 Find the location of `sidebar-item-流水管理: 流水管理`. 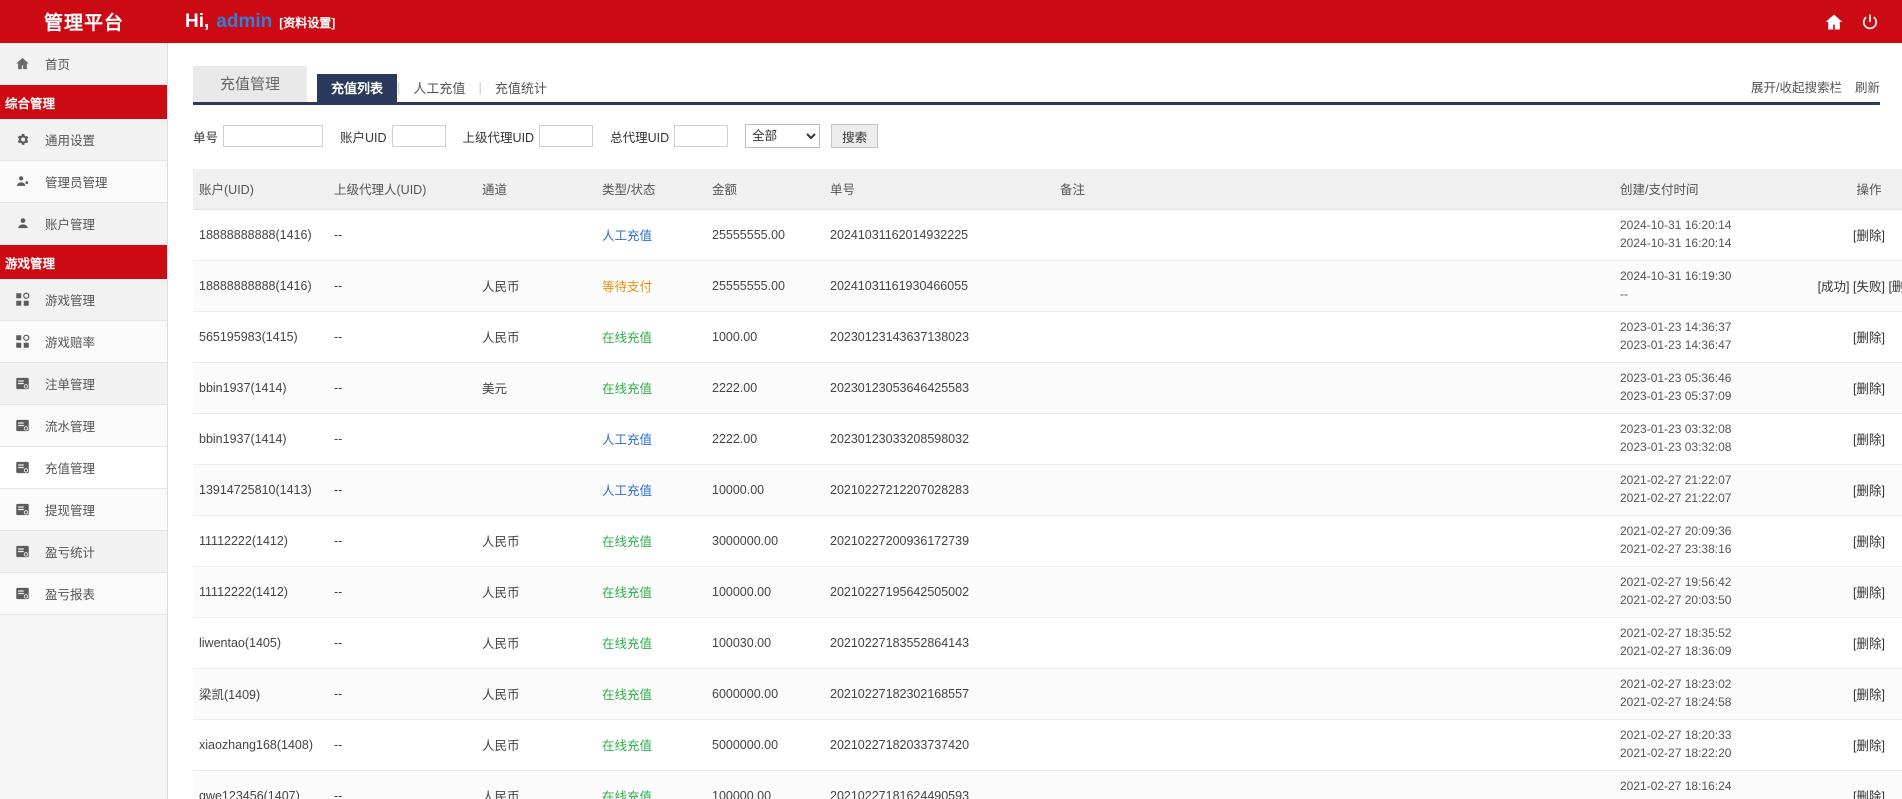

sidebar-item-流水管理: 流水管理 is located at coordinates (83, 426).